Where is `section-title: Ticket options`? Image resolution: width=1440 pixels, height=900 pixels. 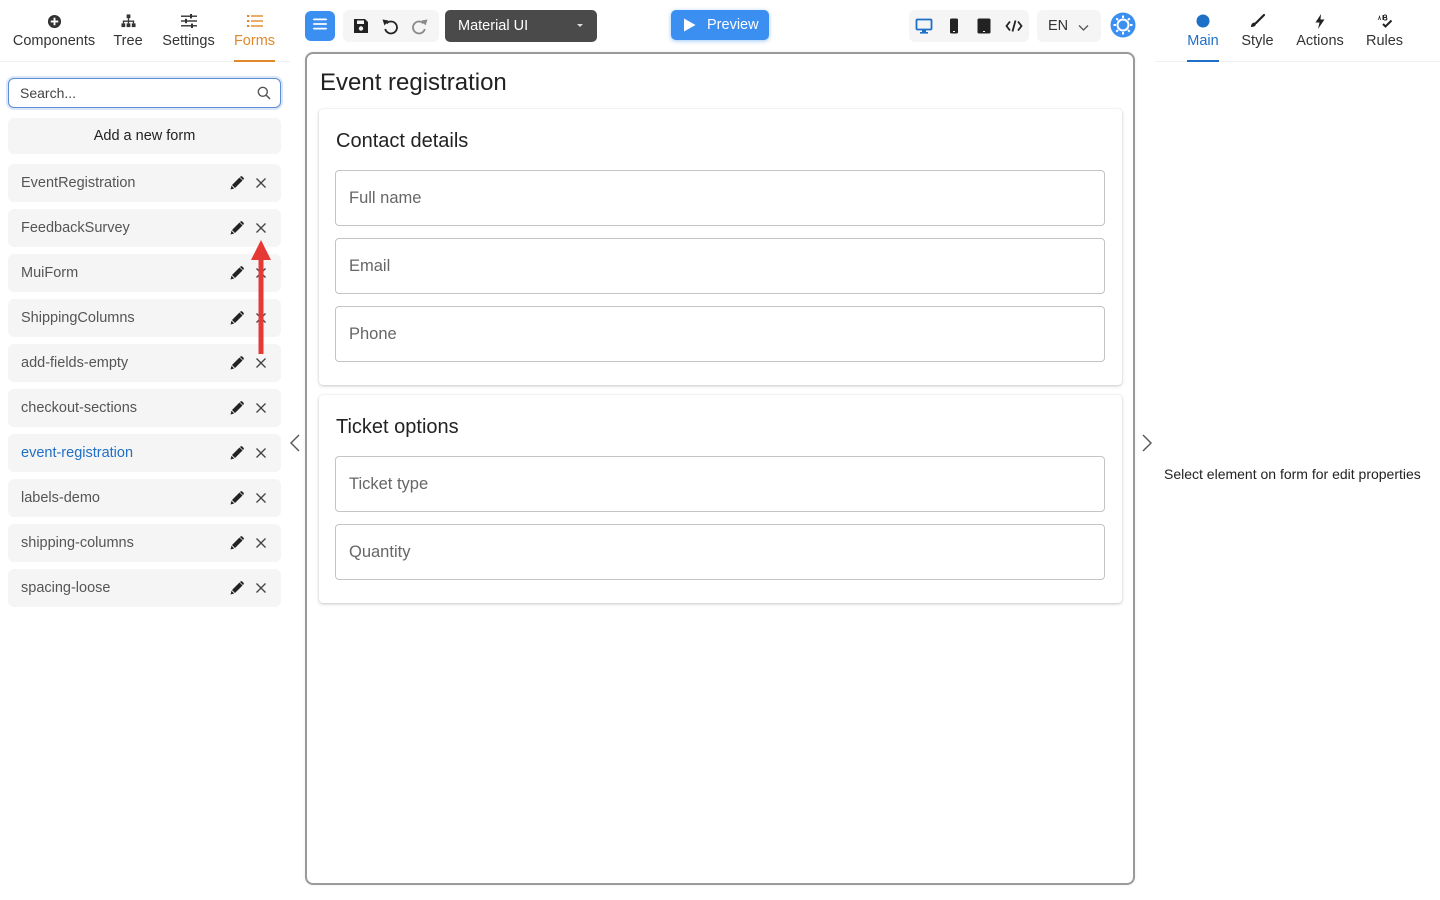 section-title: Ticket options is located at coordinates (397, 427).